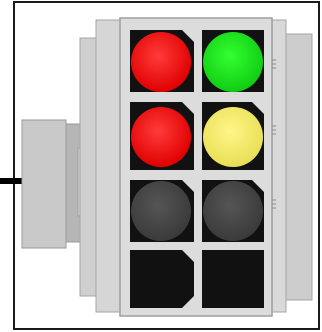  What do you see at coordinates (233, 211) in the screenshot?
I see `indicator-off-r3-right` at bounding box center [233, 211].